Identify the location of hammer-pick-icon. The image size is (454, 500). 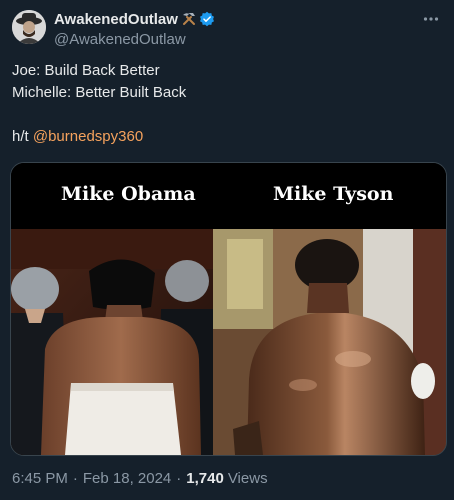
(189, 19).